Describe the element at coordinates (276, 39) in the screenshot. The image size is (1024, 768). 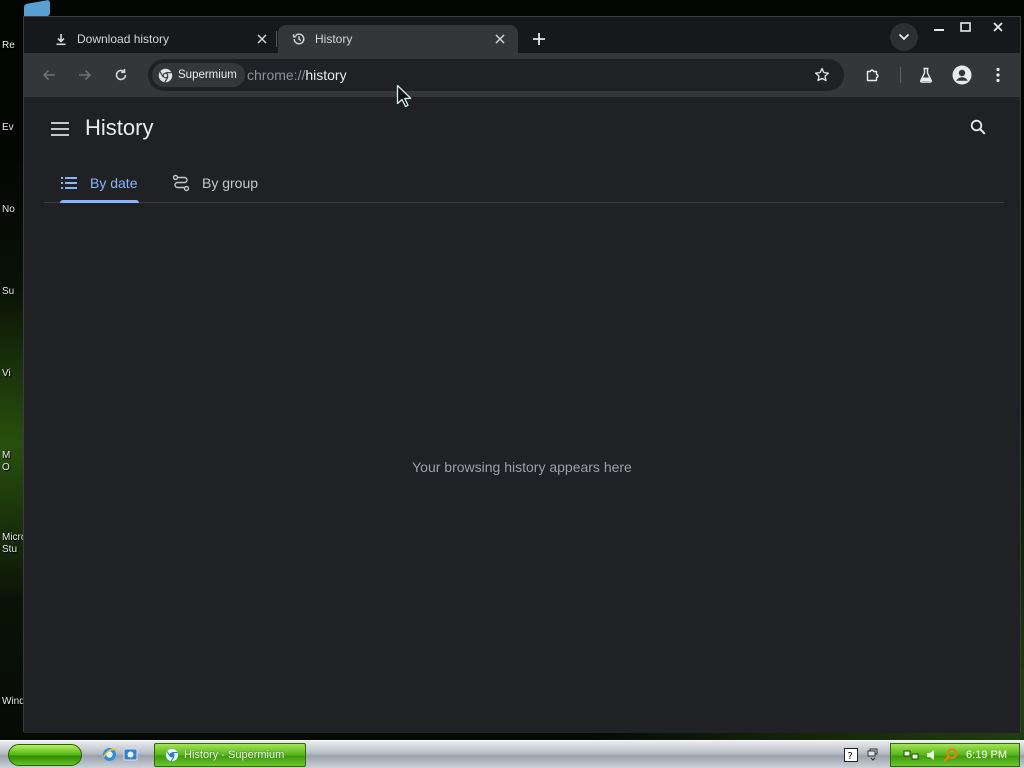
I see `tab-separator` at that location.